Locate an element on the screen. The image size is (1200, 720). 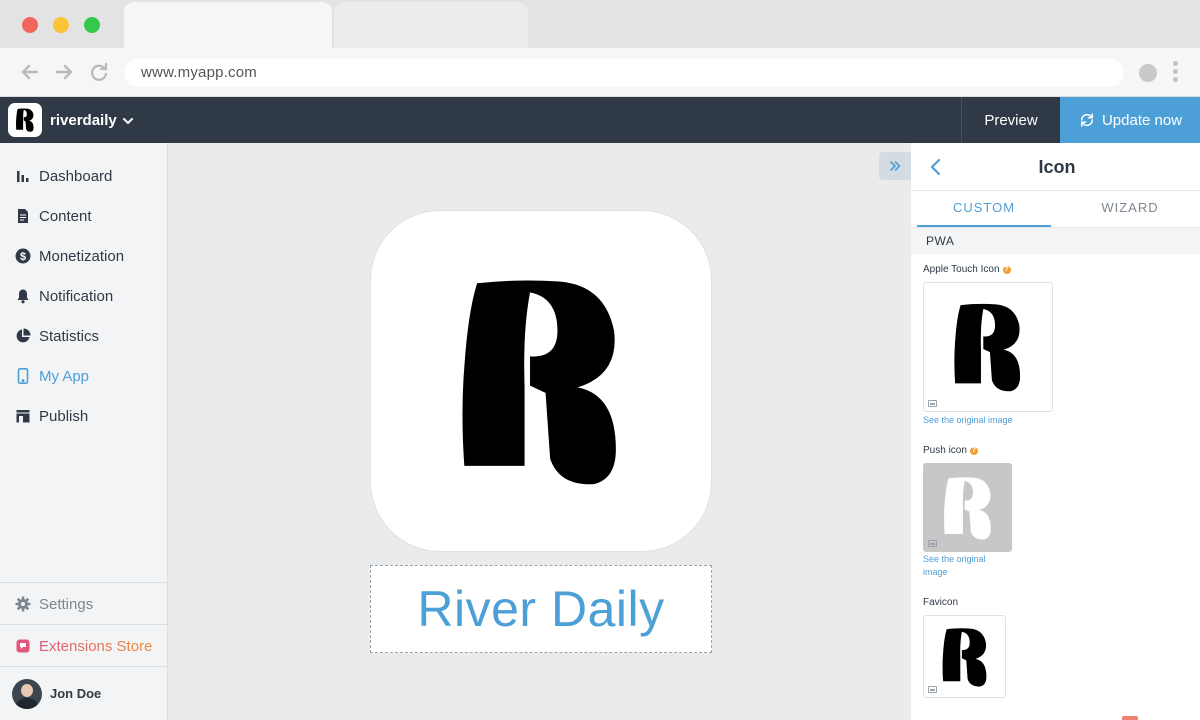
app-topbar: riverdaily Preview Update now is located at coordinates (600, 120).